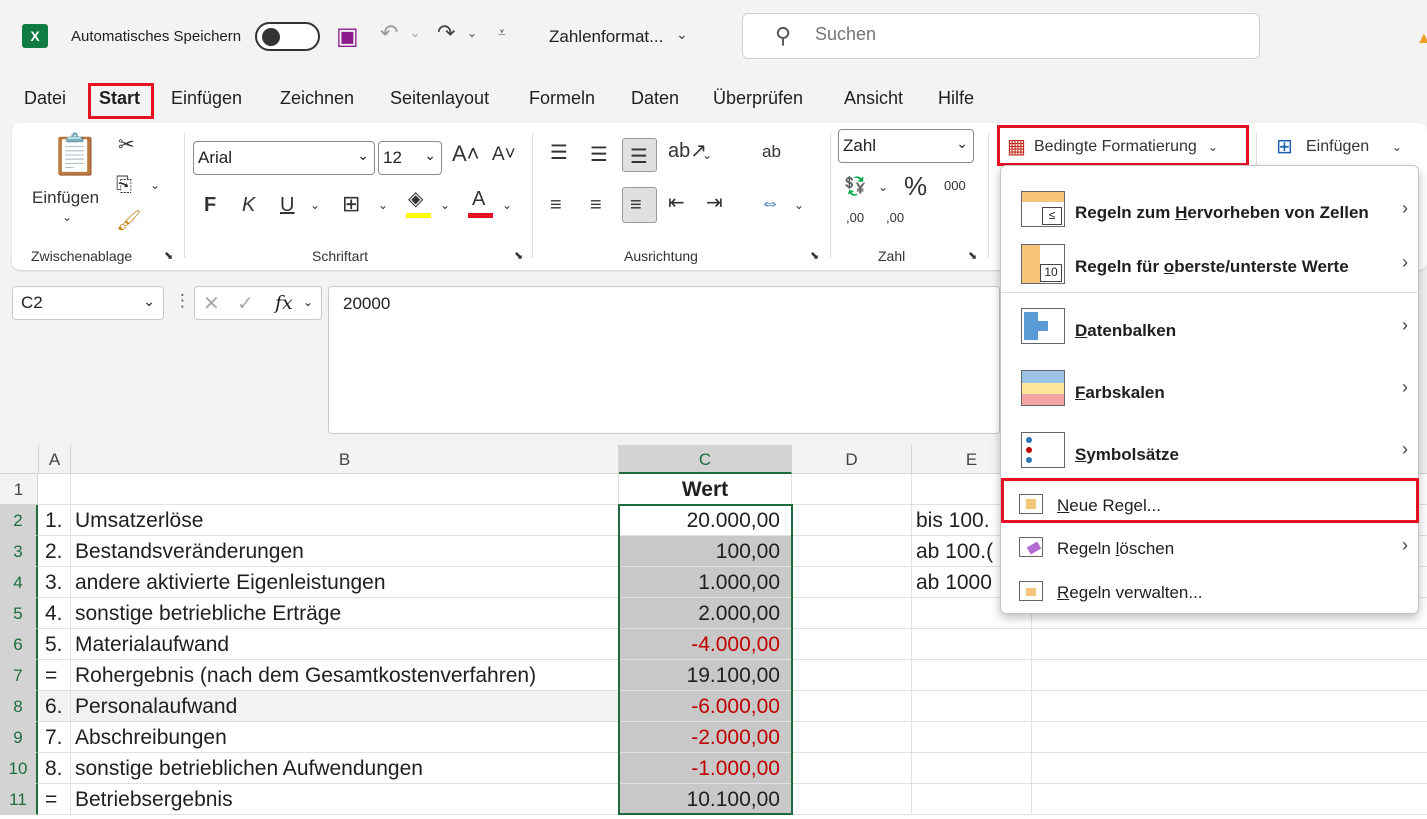  I want to click on tab-ueberpruefen: Überprüfen, so click(758, 98).